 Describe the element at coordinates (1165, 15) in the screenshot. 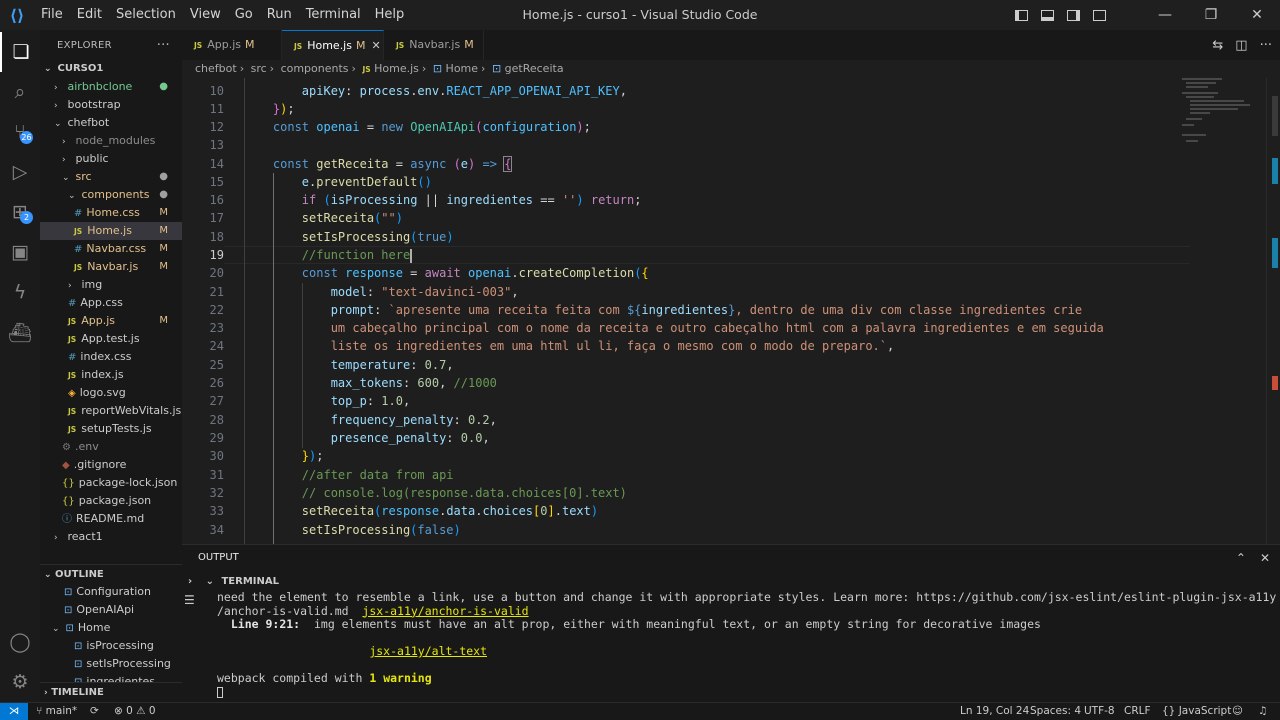

I see `minimize-button: —` at that location.